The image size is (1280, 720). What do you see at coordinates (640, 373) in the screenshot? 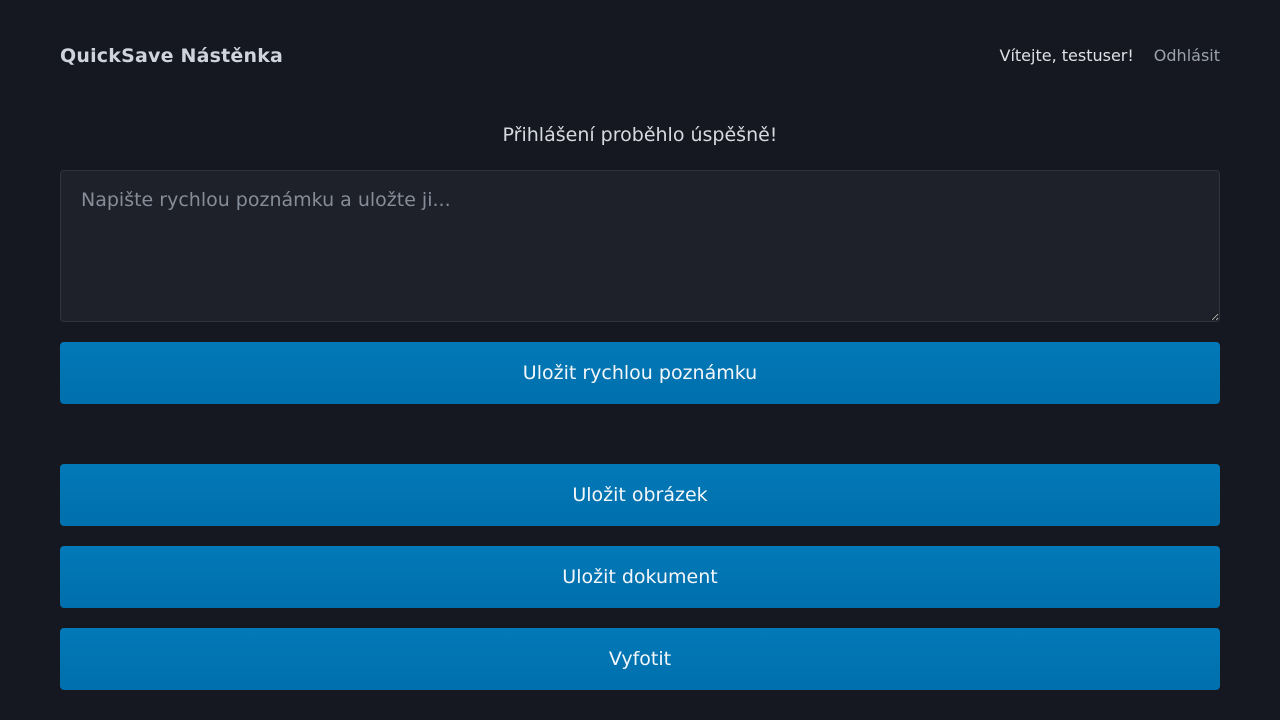
I see `save-note-button: Uložit rychlou poznámku` at bounding box center [640, 373].